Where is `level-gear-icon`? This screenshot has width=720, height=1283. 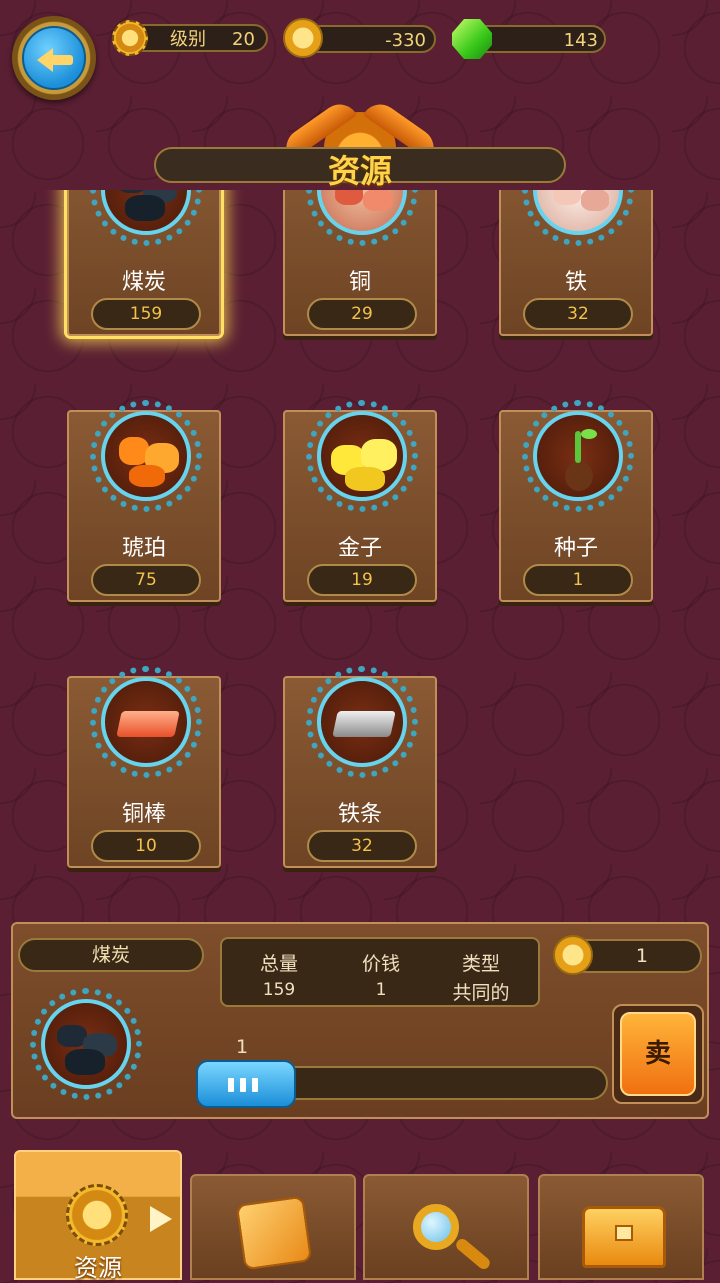
level-gear-icon is located at coordinates (130, 38).